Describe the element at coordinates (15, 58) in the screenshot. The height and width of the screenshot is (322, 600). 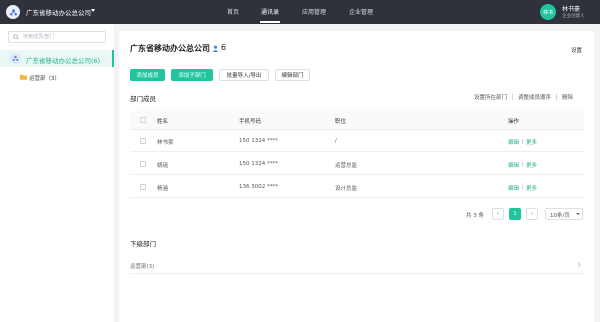
I see `org-icon` at that location.